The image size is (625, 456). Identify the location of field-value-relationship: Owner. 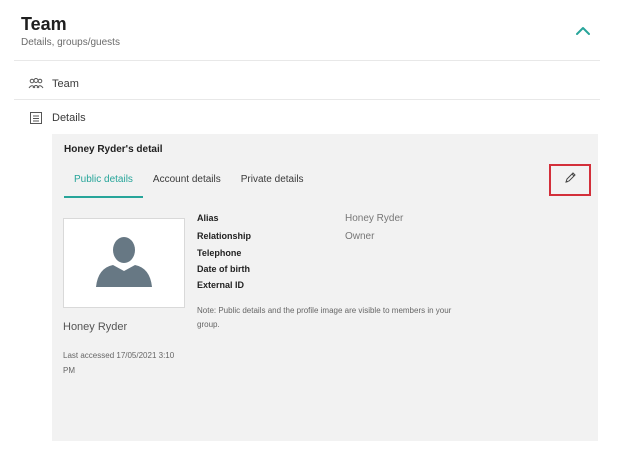
(360, 236).